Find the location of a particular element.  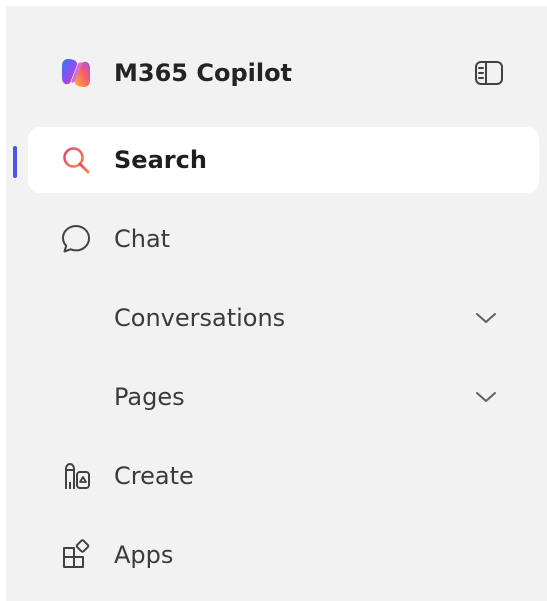

chat-bubble-icon is located at coordinates (76, 239).